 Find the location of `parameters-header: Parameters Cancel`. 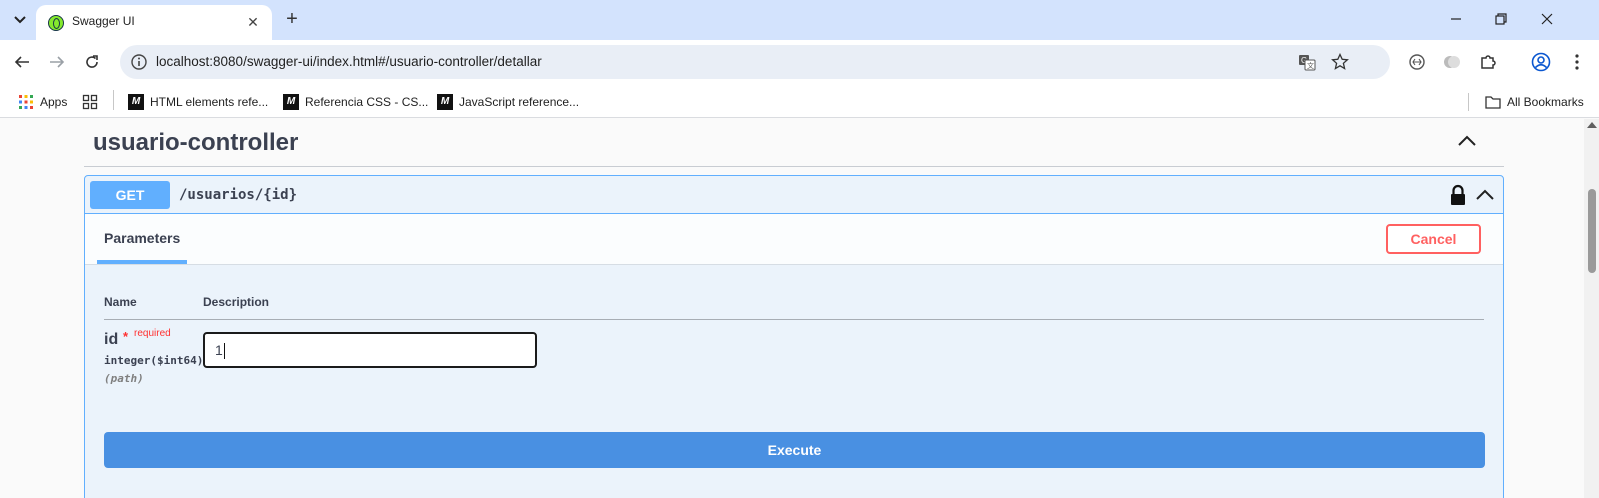

parameters-header: Parameters Cancel is located at coordinates (794, 239).